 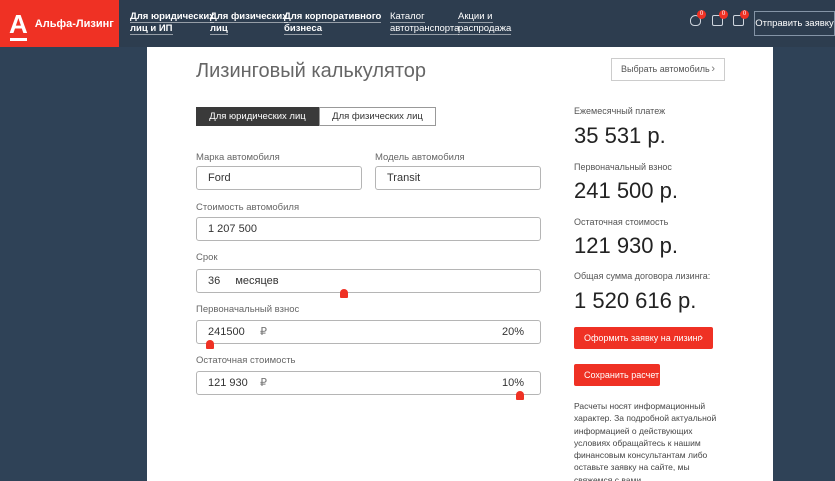 What do you see at coordinates (425, 23) in the screenshot?
I see `nav-catalog: Каталог автотранспорта` at bounding box center [425, 23].